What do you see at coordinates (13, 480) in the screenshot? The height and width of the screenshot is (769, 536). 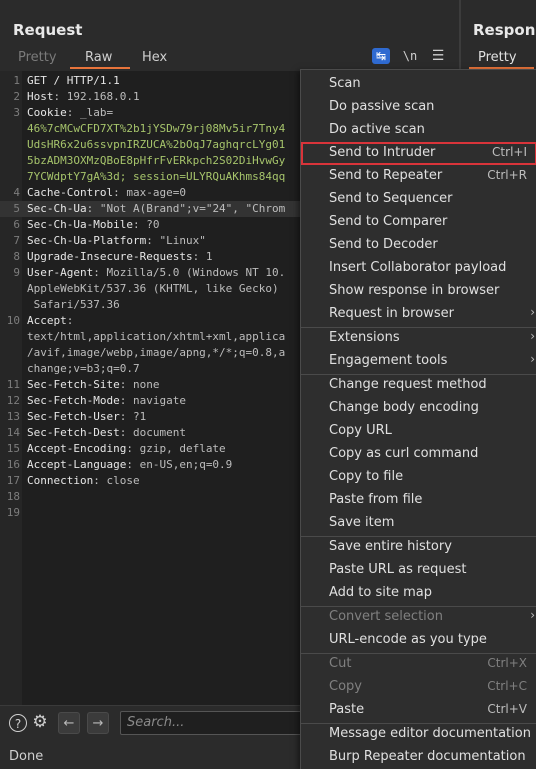 I see `line-number: 17` at bounding box center [13, 480].